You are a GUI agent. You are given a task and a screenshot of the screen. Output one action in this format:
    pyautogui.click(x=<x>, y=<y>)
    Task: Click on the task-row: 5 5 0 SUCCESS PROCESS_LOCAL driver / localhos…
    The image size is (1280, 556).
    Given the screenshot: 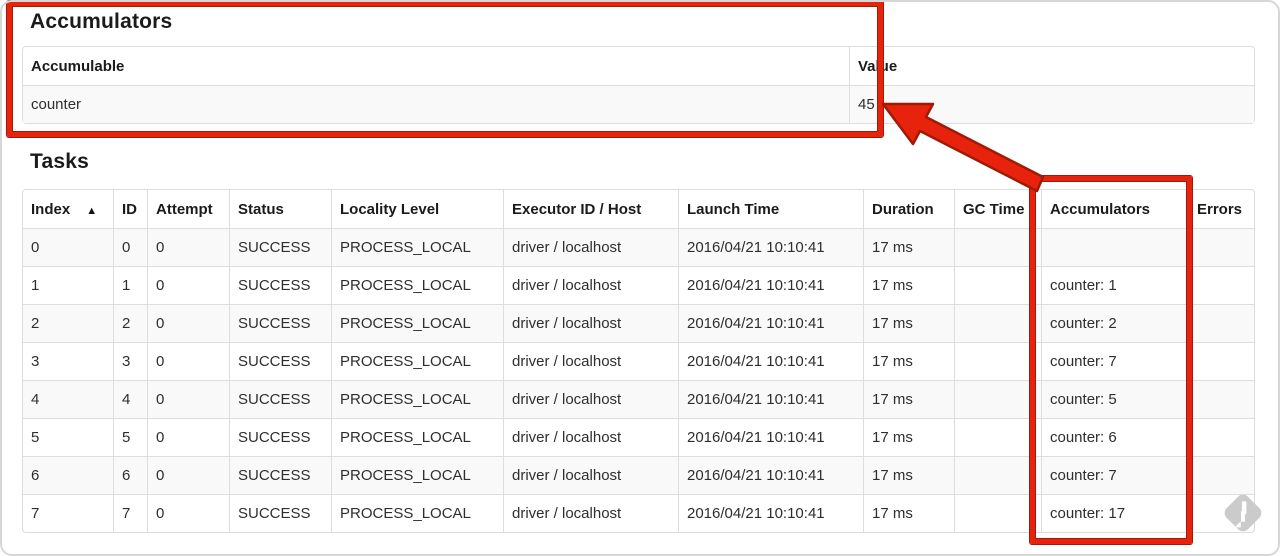 What is the action you would take?
    pyautogui.click(x=638, y=437)
    